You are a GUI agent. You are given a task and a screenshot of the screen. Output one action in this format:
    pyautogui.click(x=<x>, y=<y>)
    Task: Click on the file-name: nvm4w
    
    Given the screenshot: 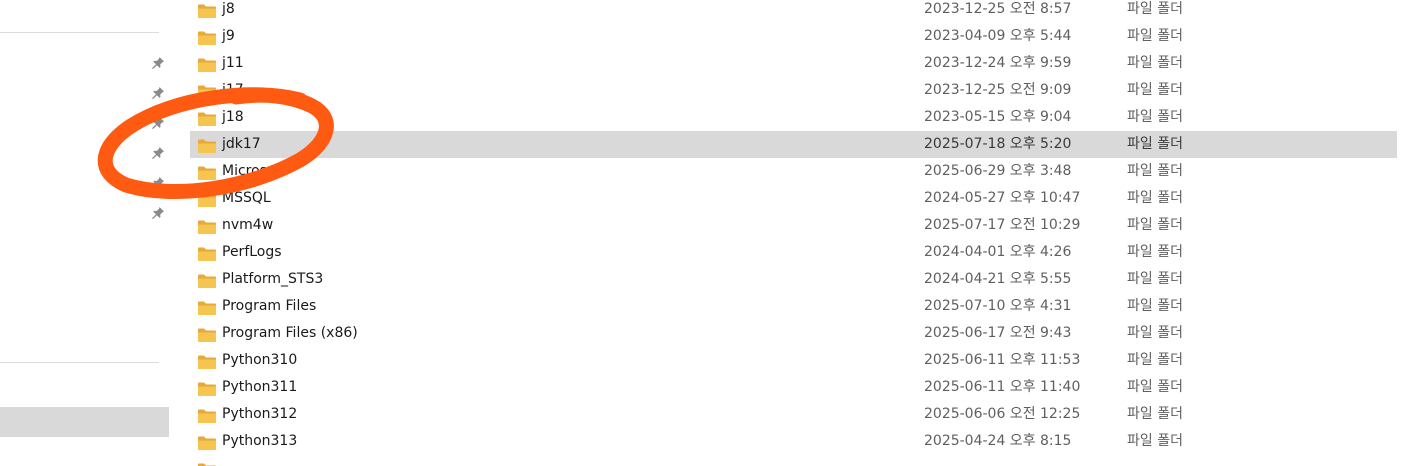 What is the action you would take?
    pyautogui.click(x=248, y=225)
    